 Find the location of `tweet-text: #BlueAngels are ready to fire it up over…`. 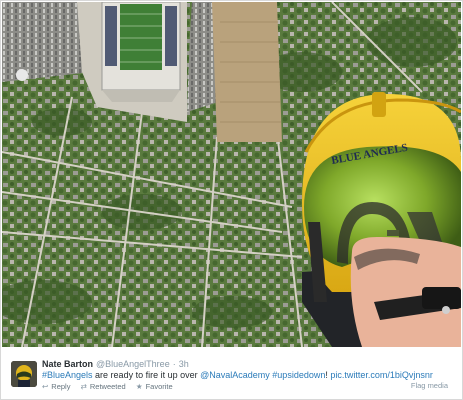

tweet-text: #BlueAngels are ready to fire it up over… is located at coordinates (237, 375).